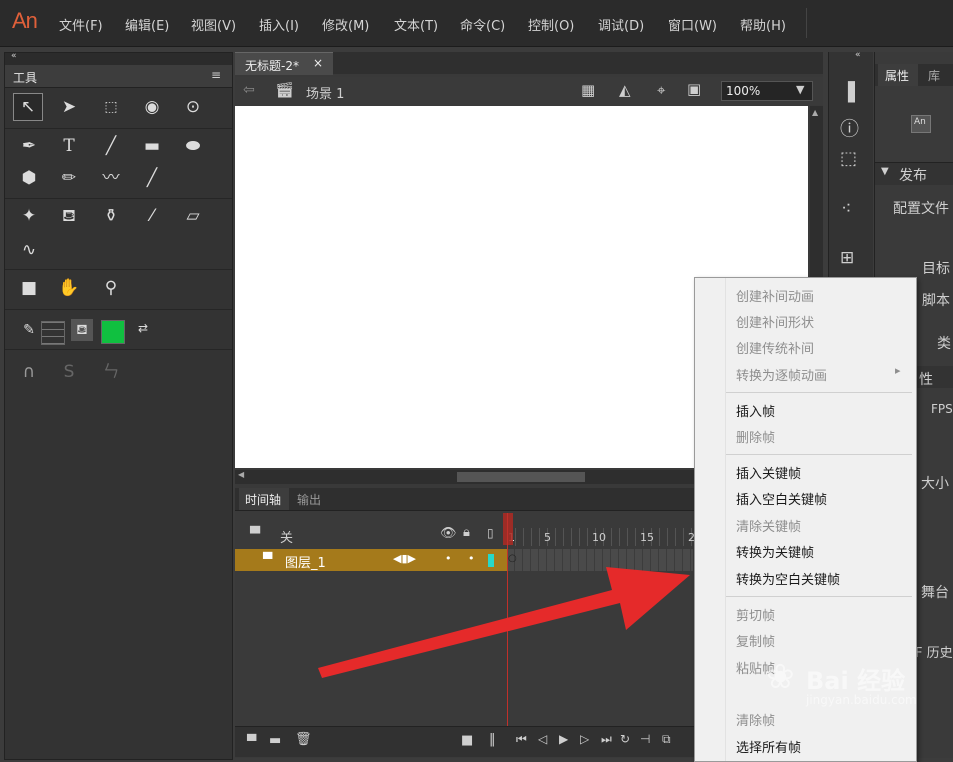 The height and width of the screenshot is (762, 953). I want to click on context-menu-gutter, so click(710, 519).